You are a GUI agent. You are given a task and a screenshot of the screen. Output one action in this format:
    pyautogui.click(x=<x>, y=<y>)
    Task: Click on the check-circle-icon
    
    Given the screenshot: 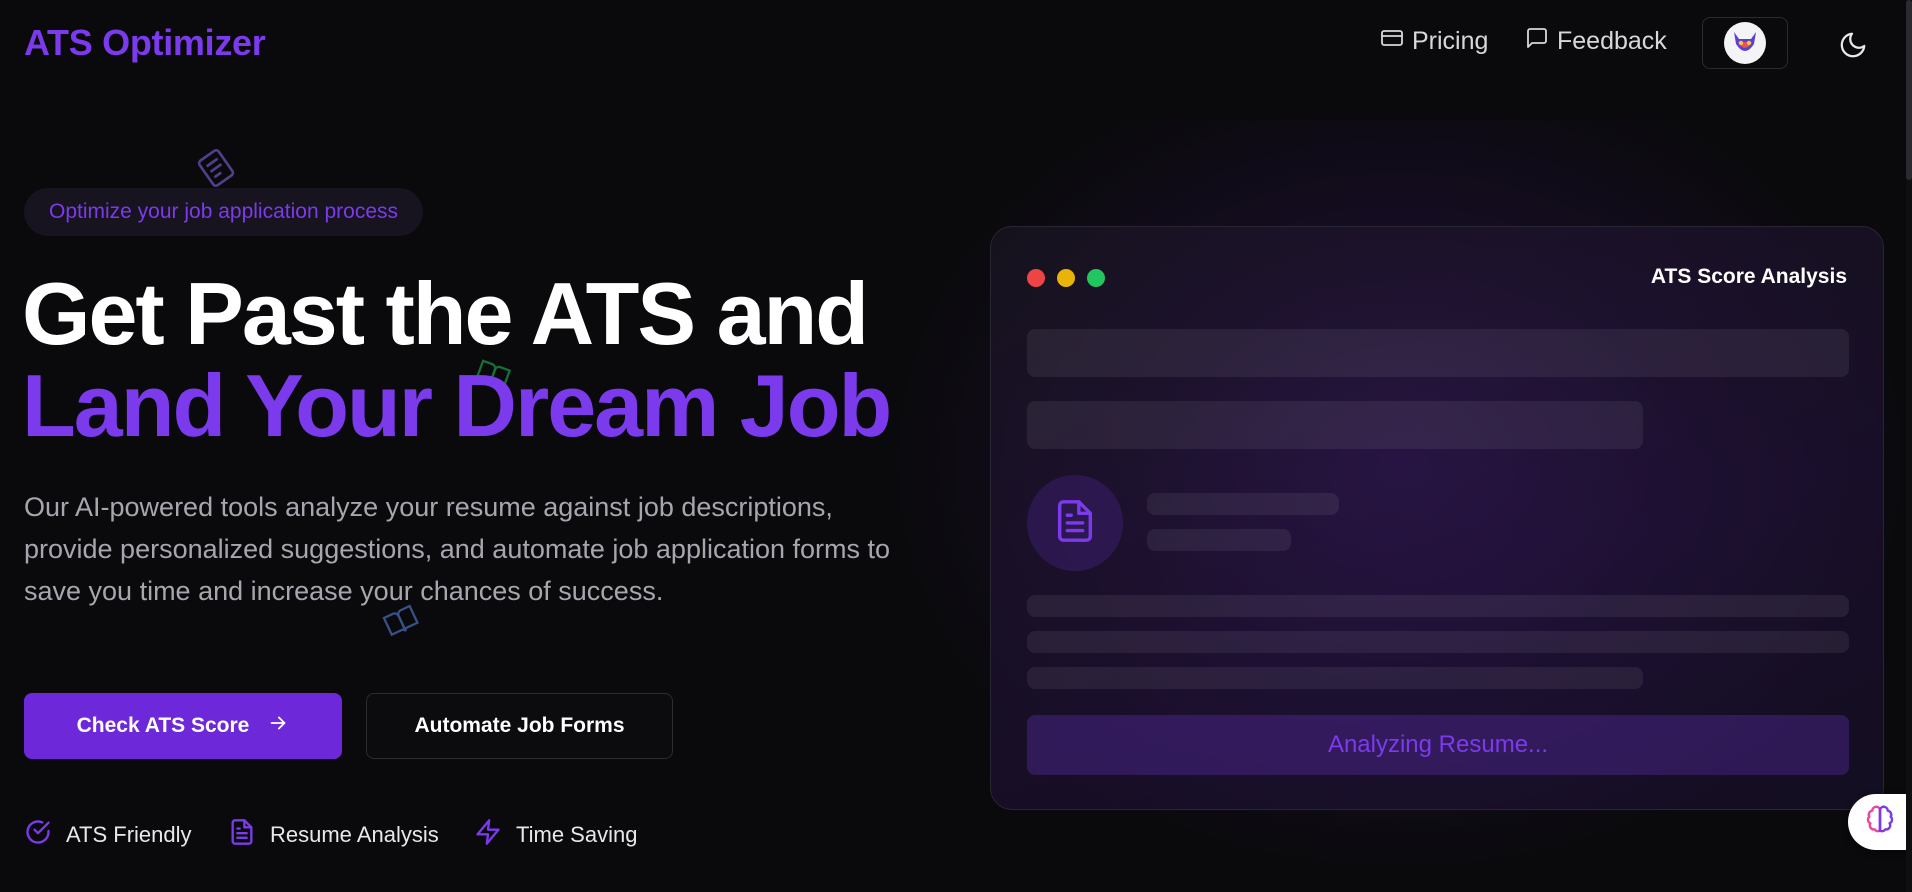 What is the action you would take?
    pyautogui.click(x=38, y=835)
    